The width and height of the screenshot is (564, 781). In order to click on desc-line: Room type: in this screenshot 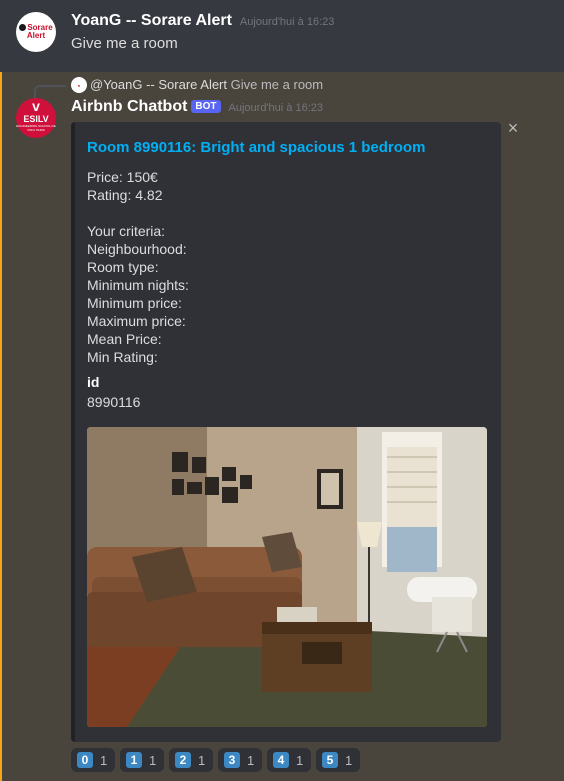, I will do `click(123, 267)`.